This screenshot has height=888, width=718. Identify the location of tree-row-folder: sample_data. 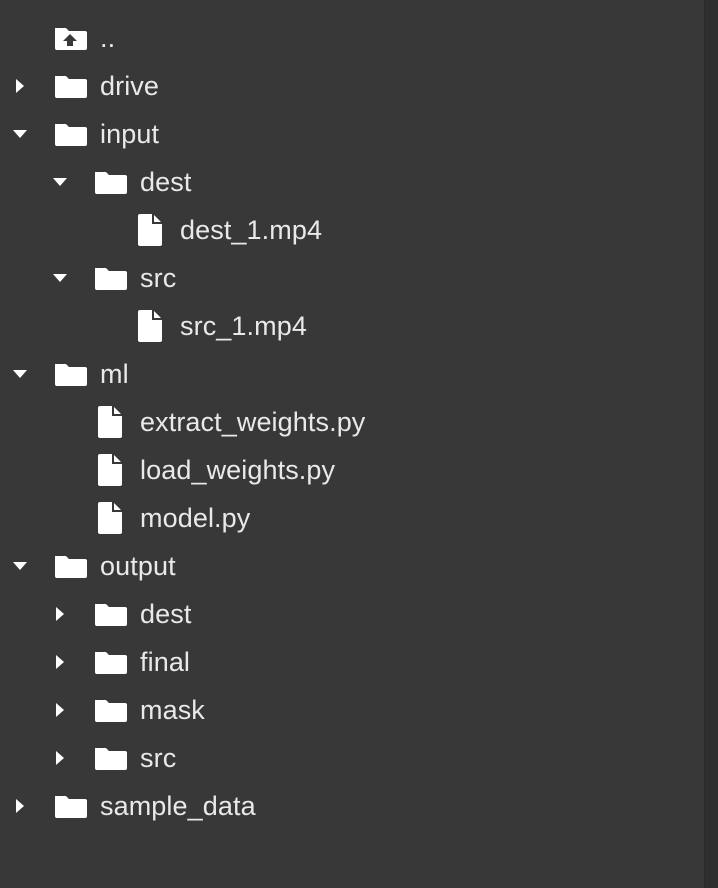
(350, 806).